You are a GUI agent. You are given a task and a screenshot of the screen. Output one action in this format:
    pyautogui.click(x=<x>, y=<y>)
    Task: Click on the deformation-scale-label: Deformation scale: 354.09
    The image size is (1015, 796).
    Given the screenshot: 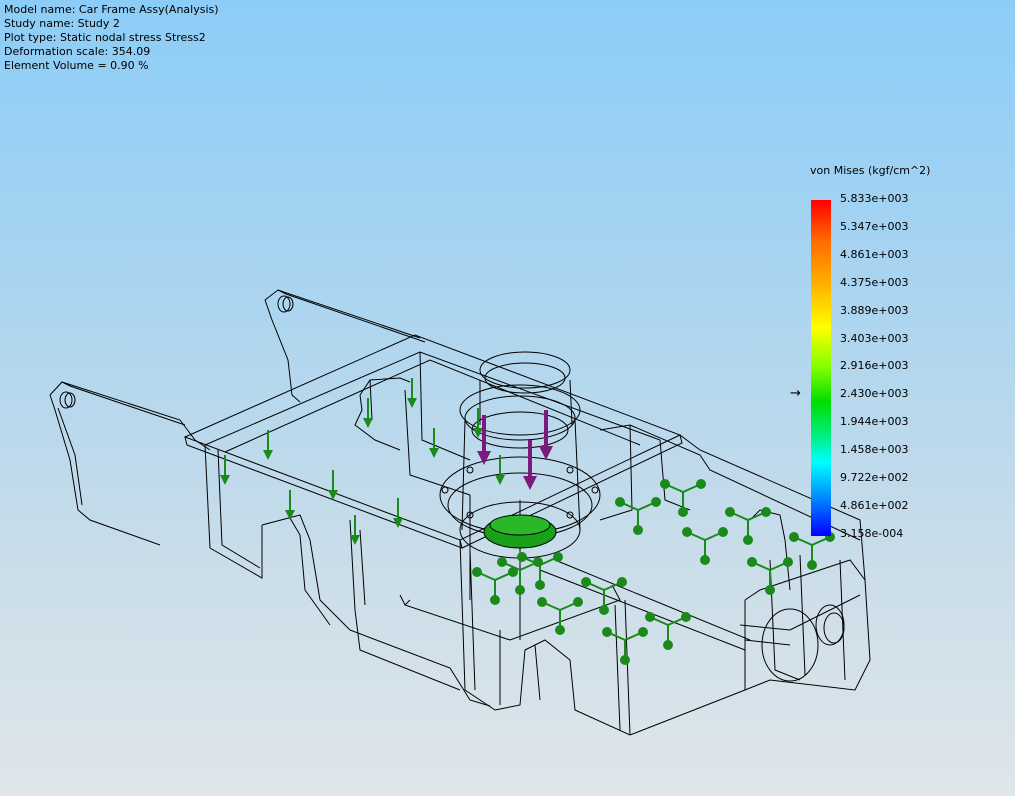 What is the action you would take?
    pyautogui.click(x=77, y=51)
    